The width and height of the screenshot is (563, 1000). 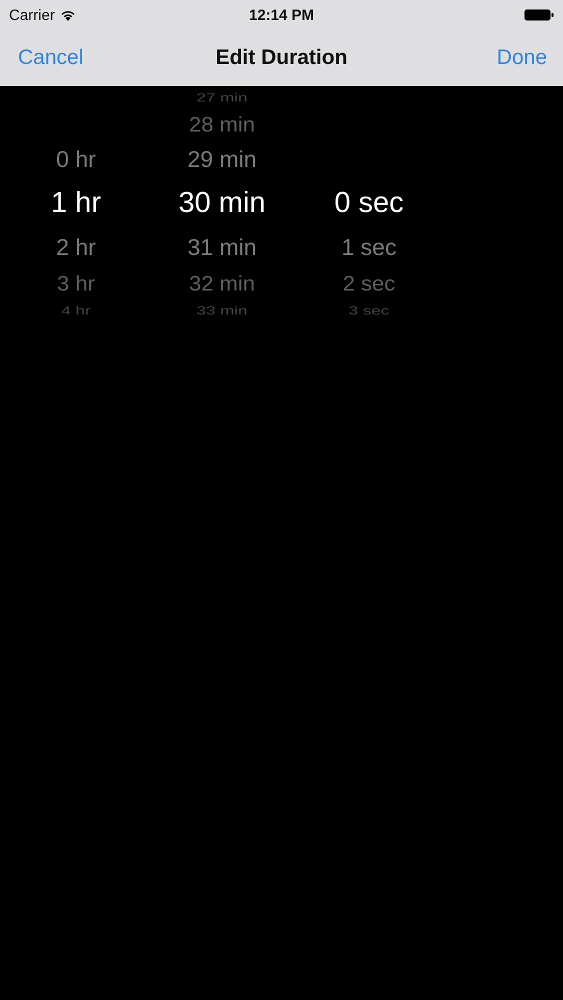 What do you see at coordinates (222, 125) in the screenshot?
I see `picker-option: 28 min` at bounding box center [222, 125].